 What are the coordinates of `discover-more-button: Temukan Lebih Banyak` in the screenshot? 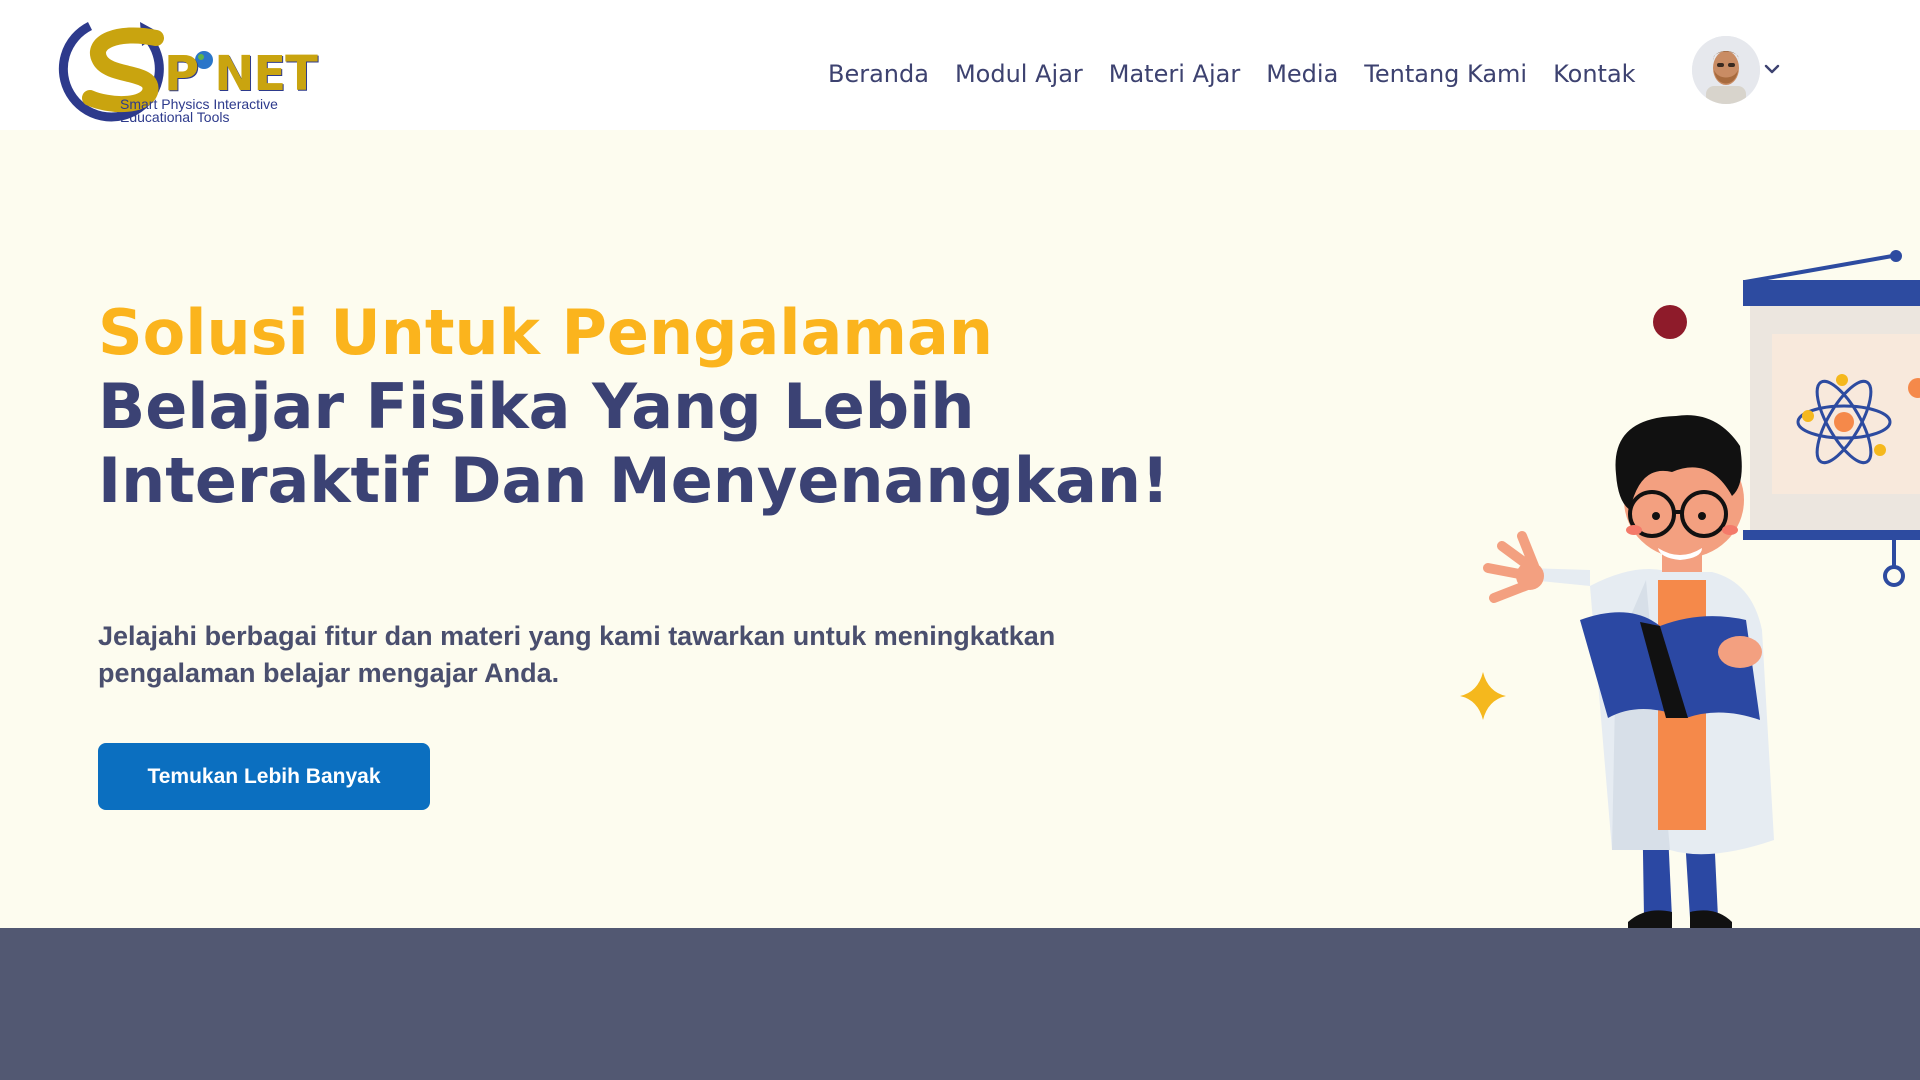 It's located at (264, 776).